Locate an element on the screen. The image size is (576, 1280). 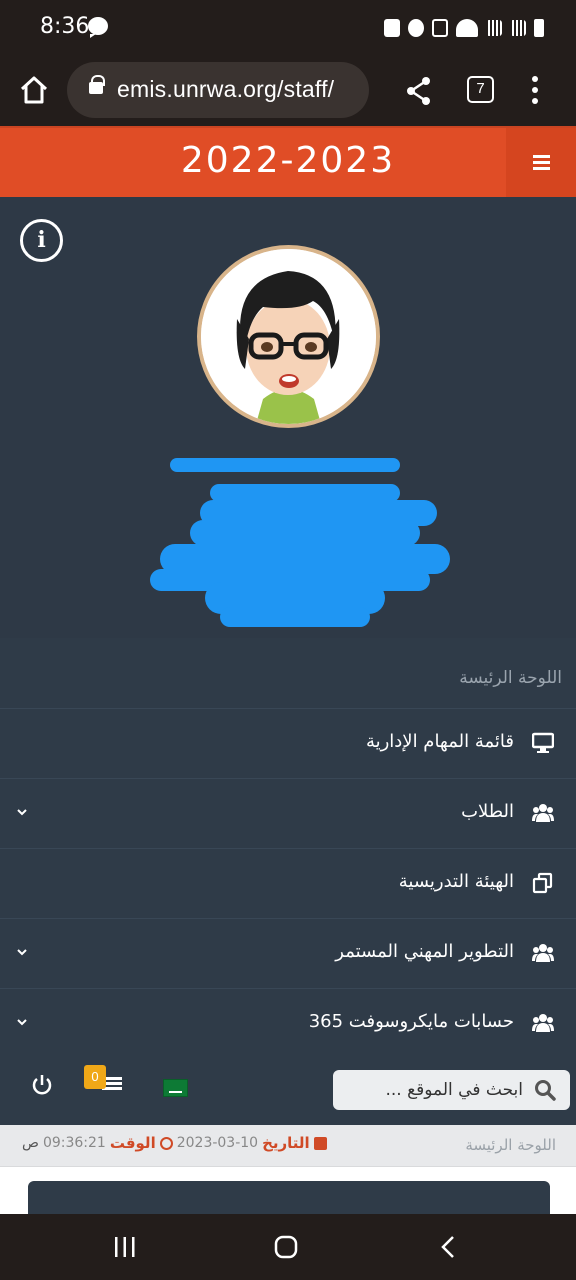
home-nav-icon is located at coordinates (286, 1247).